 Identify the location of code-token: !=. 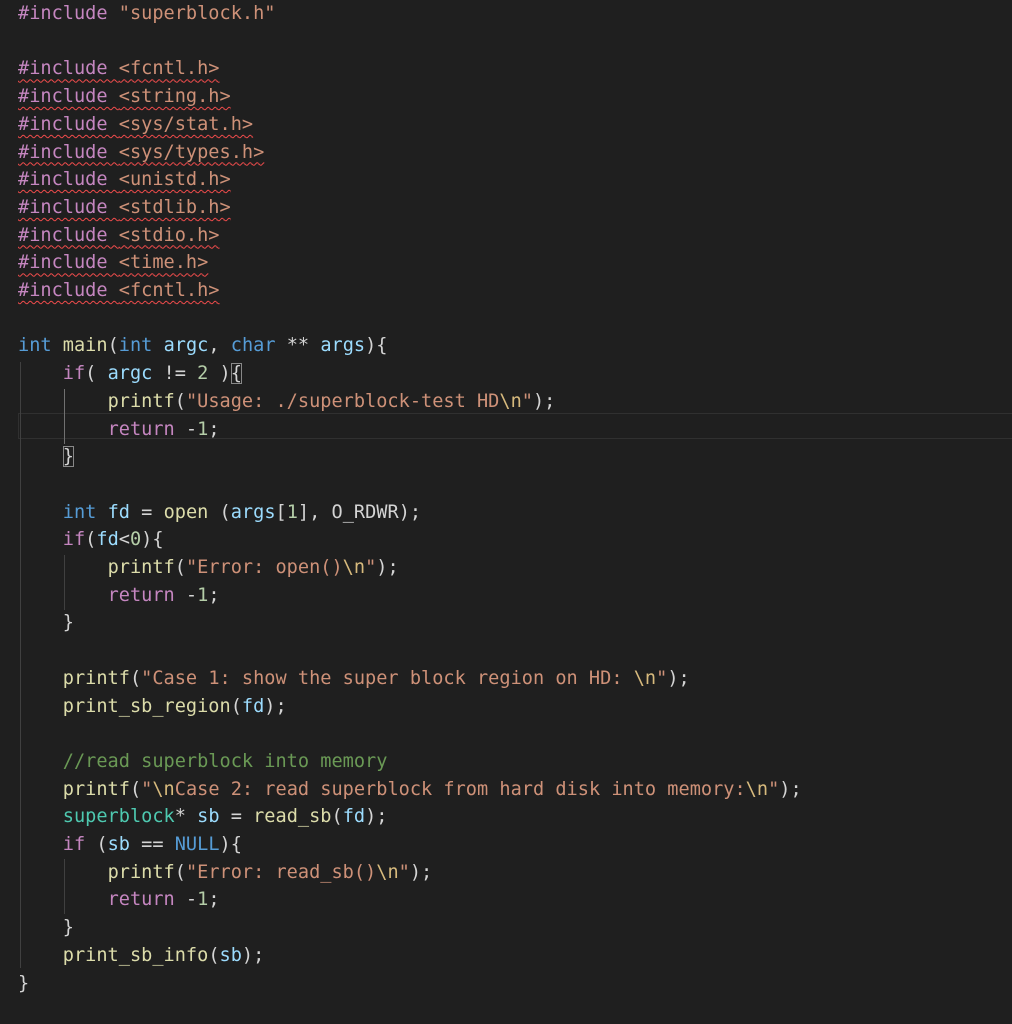
(175, 374).